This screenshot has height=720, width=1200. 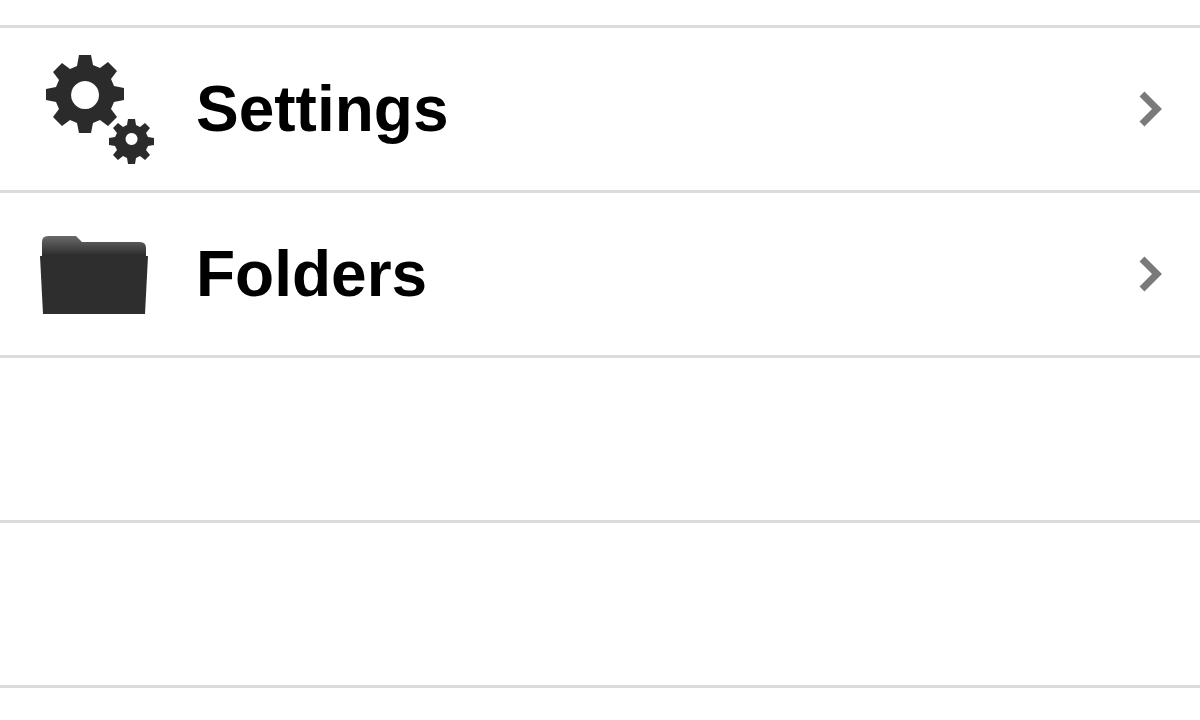 What do you see at coordinates (312, 274) in the screenshot?
I see `menu-label: Folders` at bounding box center [312, 274].